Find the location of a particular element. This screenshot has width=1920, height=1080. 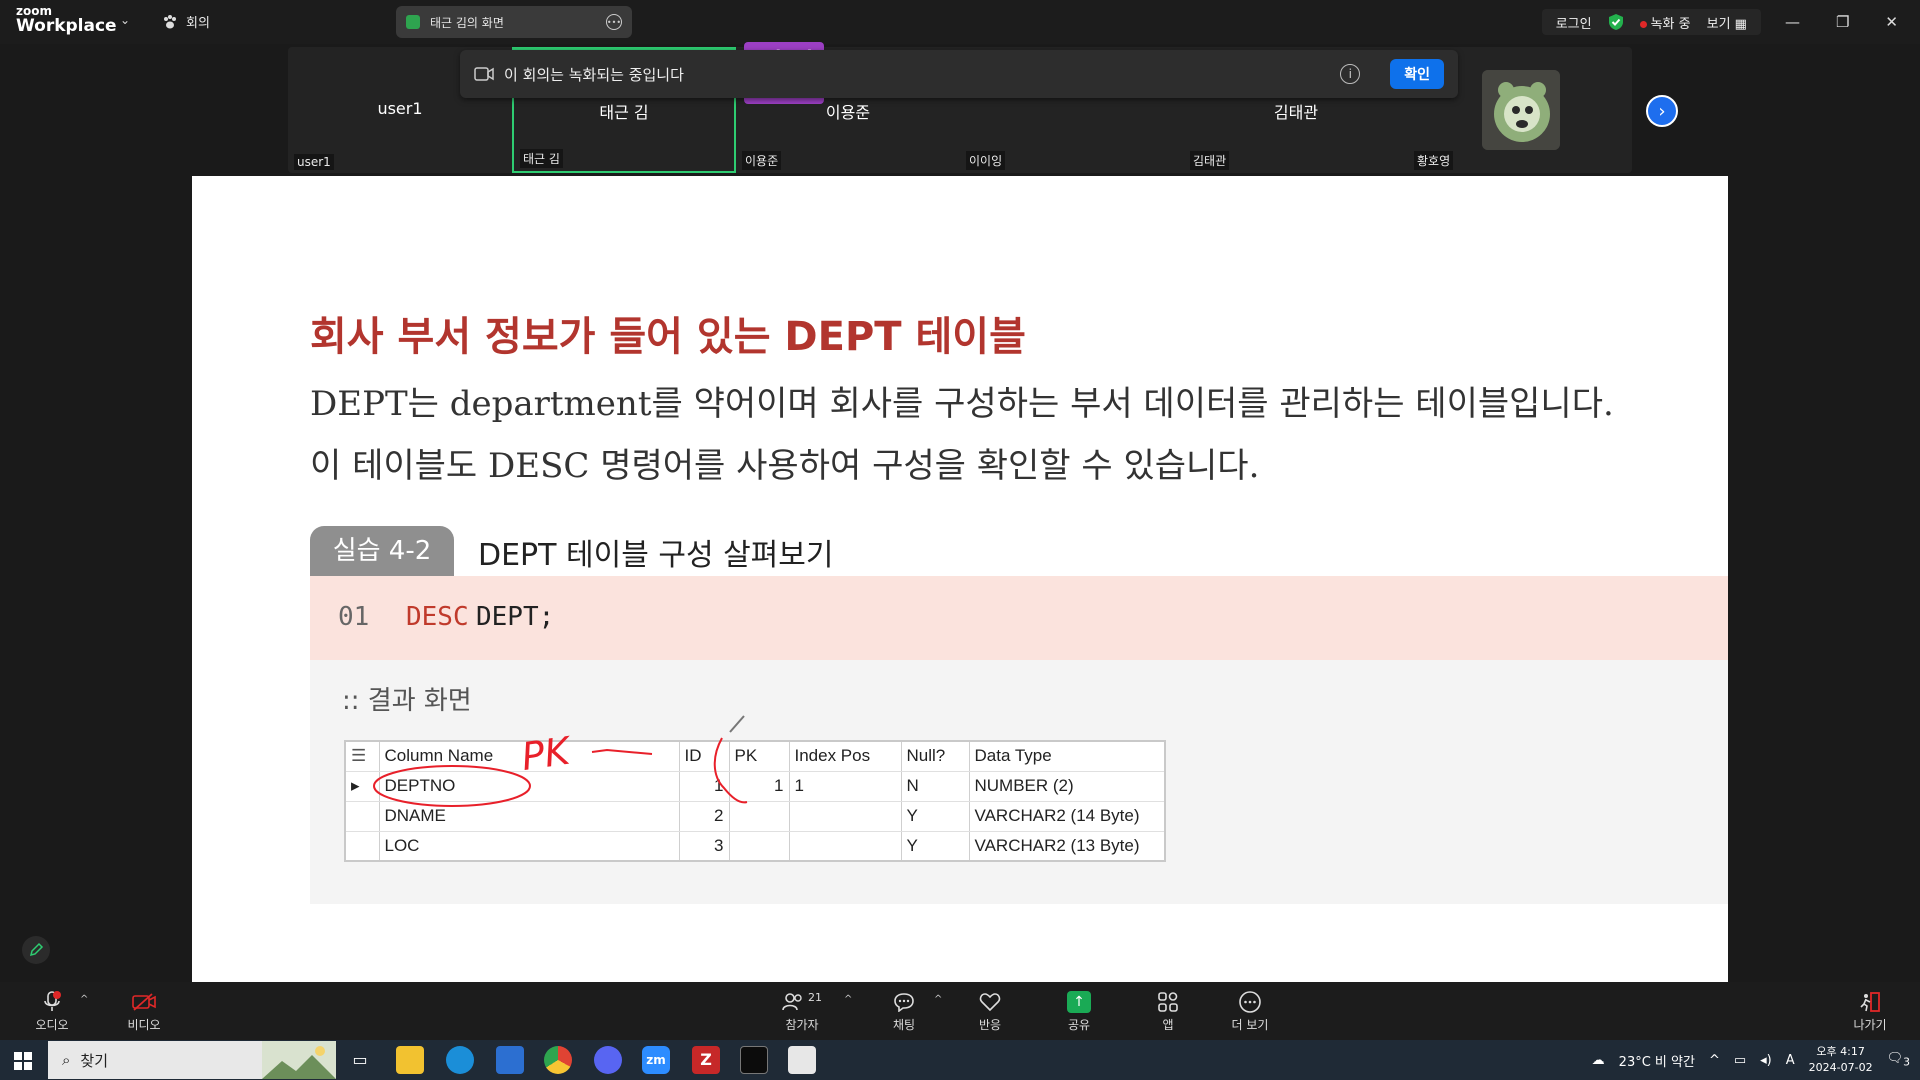

clock-date: 2024-07-02 is located at coordinates (1840, 1067).